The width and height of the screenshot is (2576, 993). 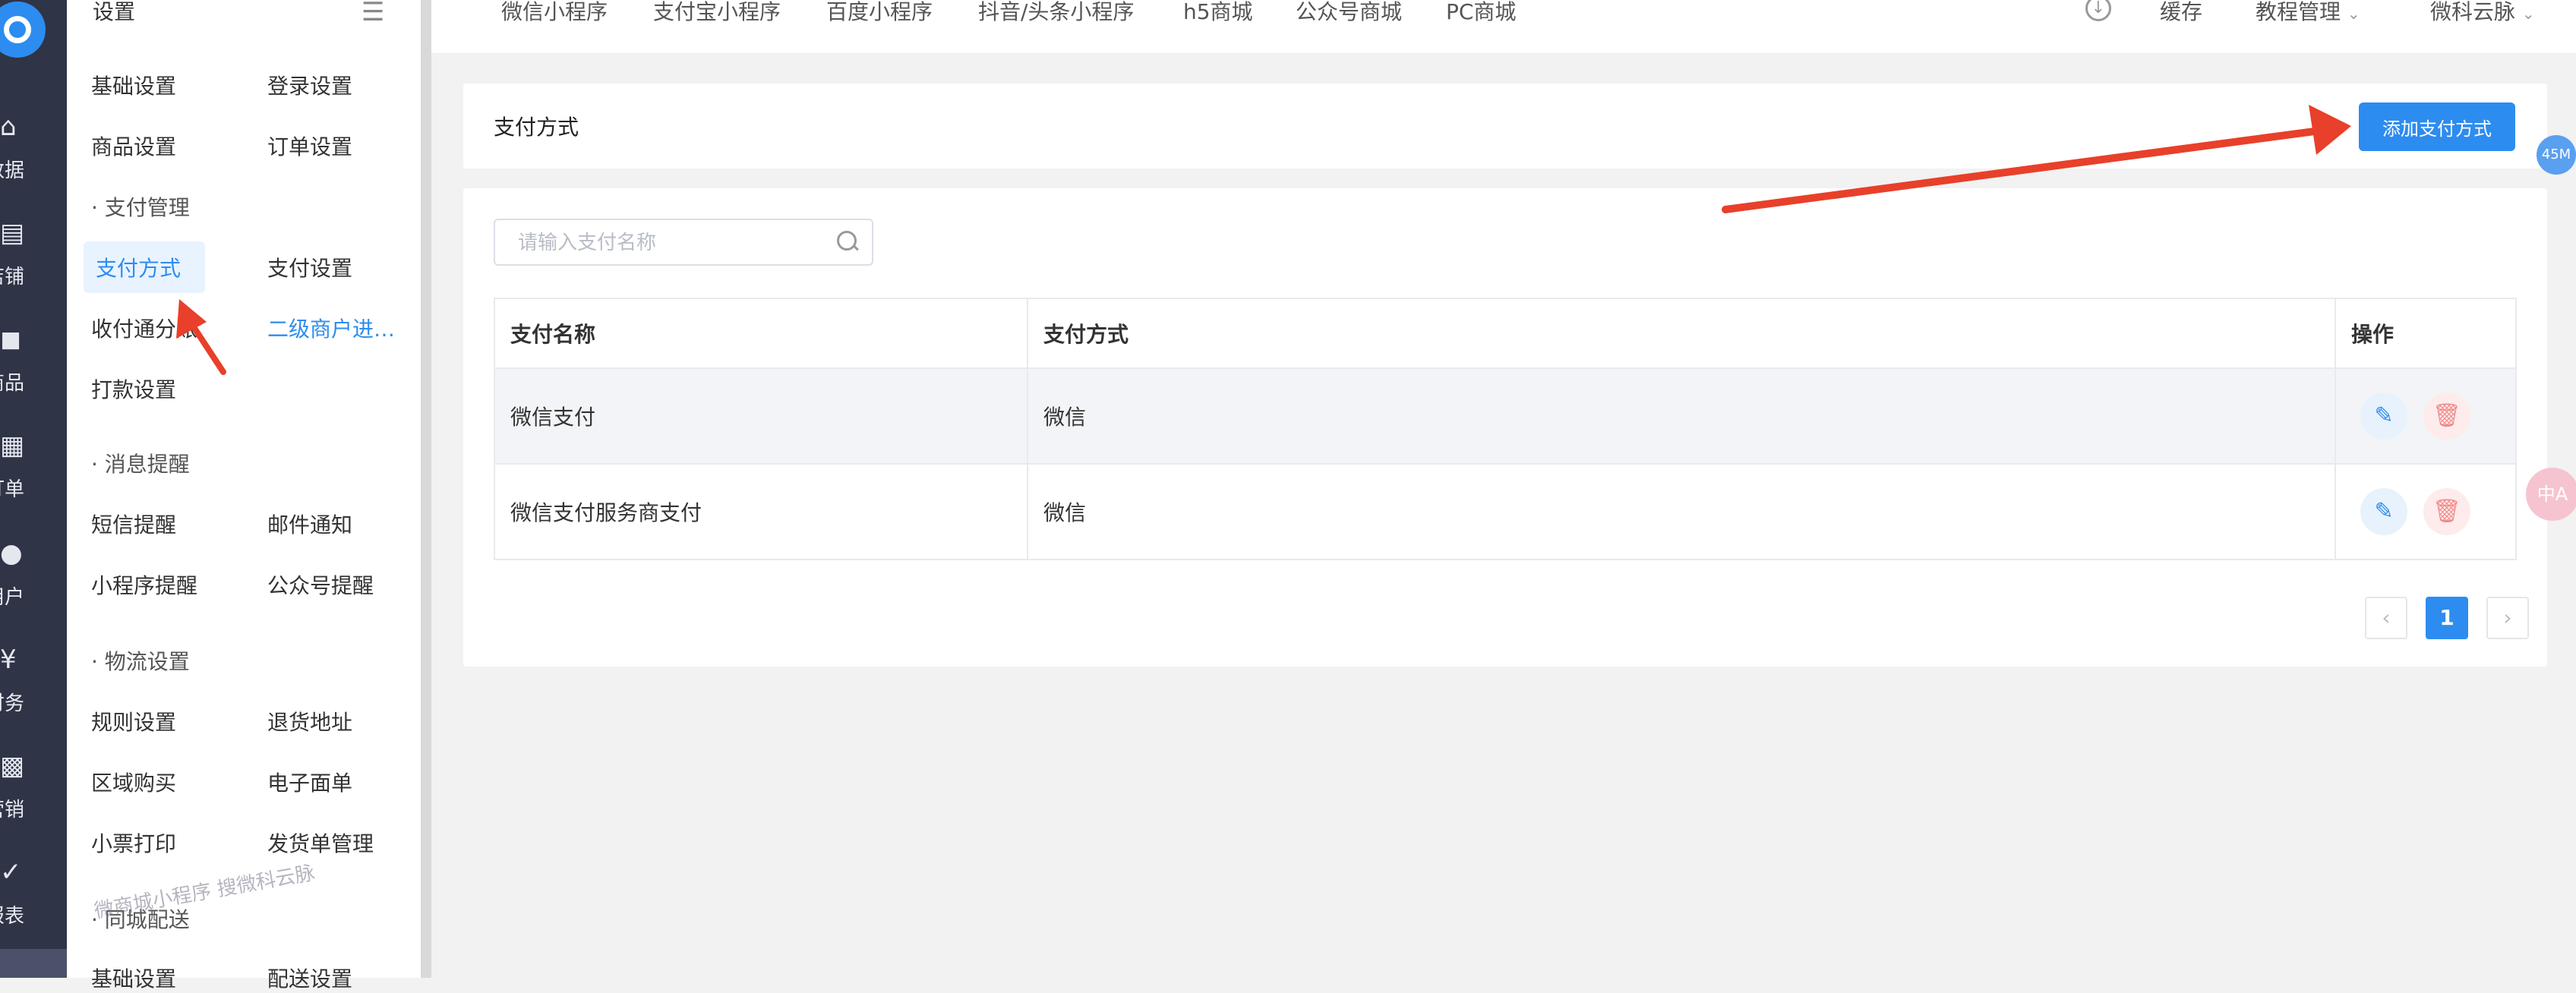 What do you see at coordinates (309, 524) in the screenshot?
I see `sidebar-item-mail: 邮件通知` at bounding box center [309, 524].